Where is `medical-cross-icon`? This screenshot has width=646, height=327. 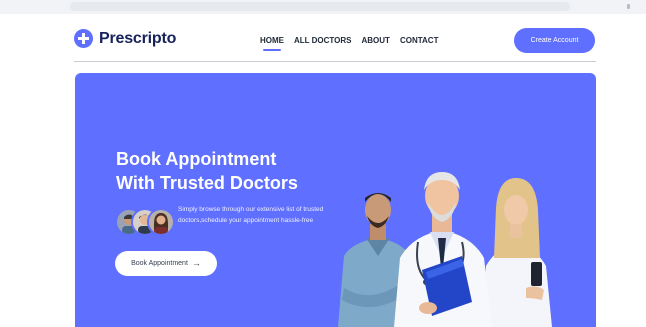
medical-cross-icon is located at coordinates (83, 38).